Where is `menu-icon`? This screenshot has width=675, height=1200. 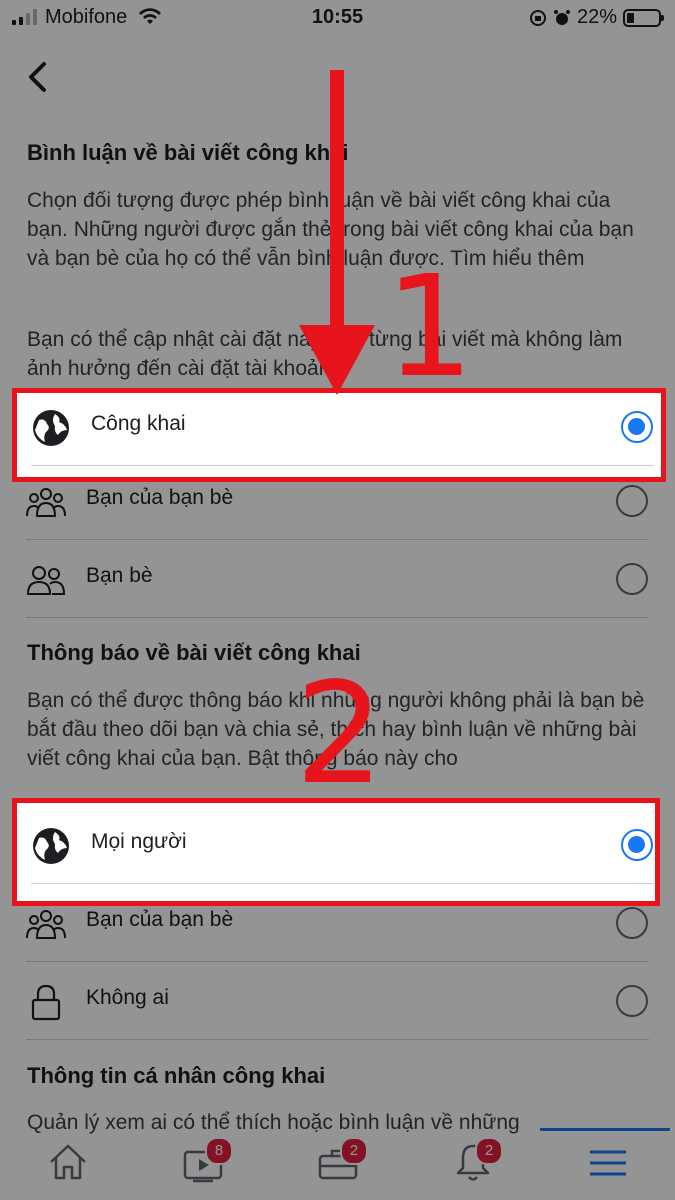
menu-icon is located at coordinates (608, 1163).